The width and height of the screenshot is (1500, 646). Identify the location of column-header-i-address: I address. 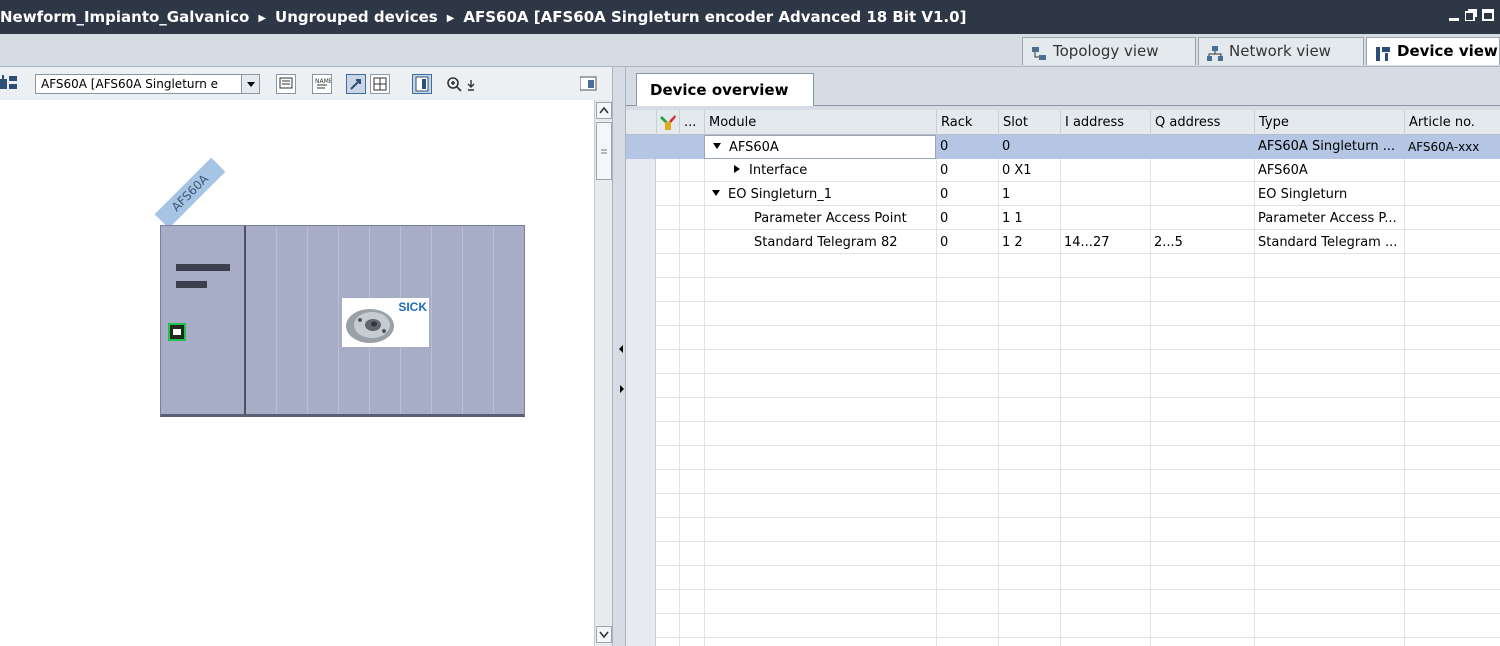
(1105, 122).